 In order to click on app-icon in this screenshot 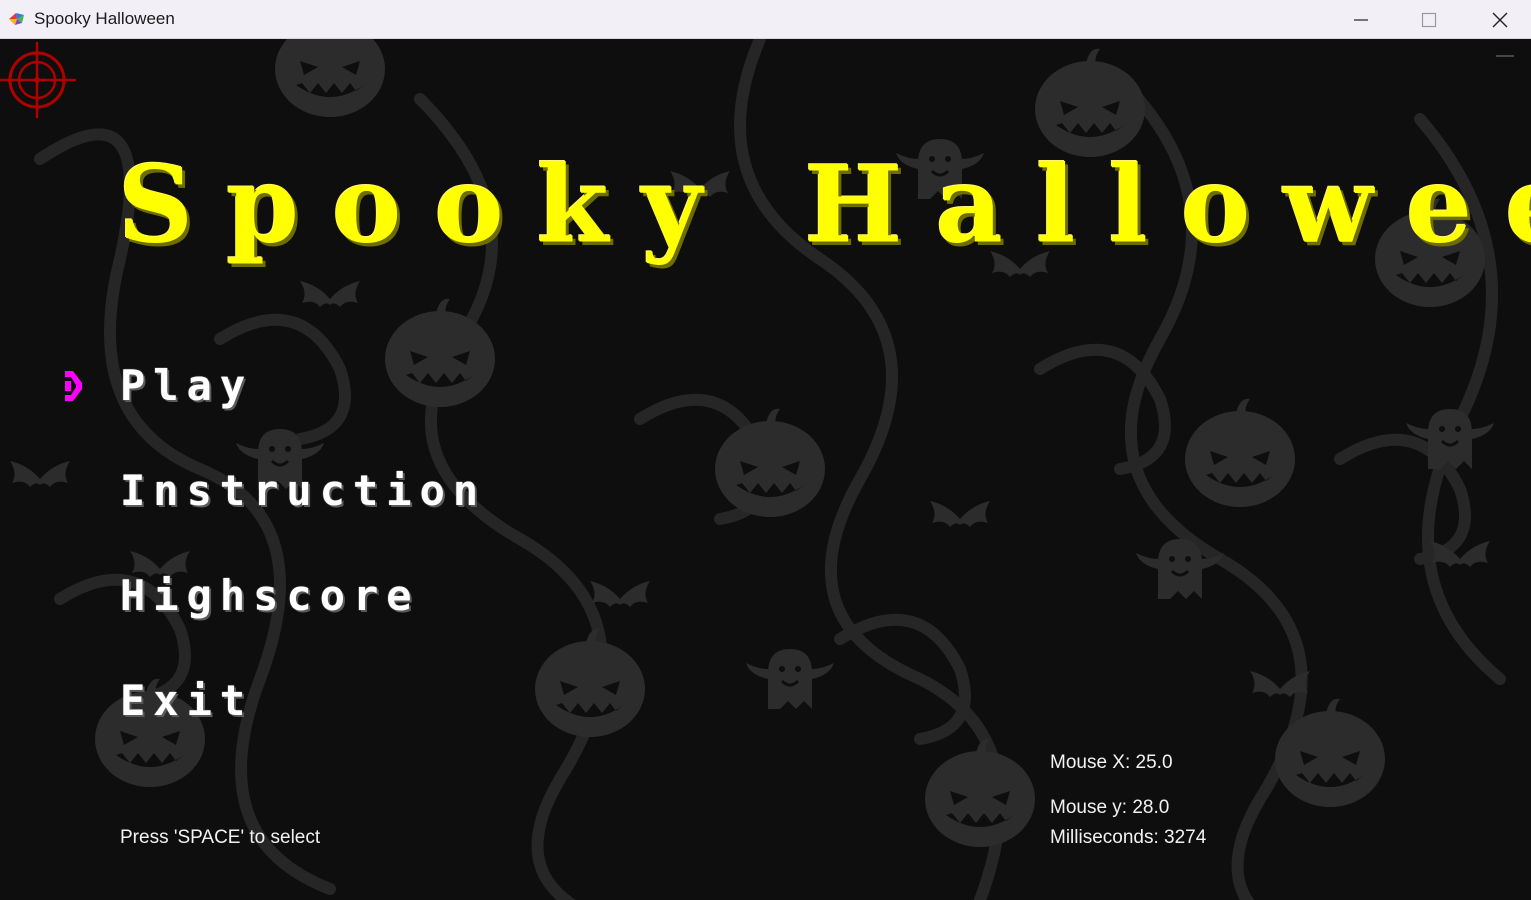, I will do `click(17, 19)`.